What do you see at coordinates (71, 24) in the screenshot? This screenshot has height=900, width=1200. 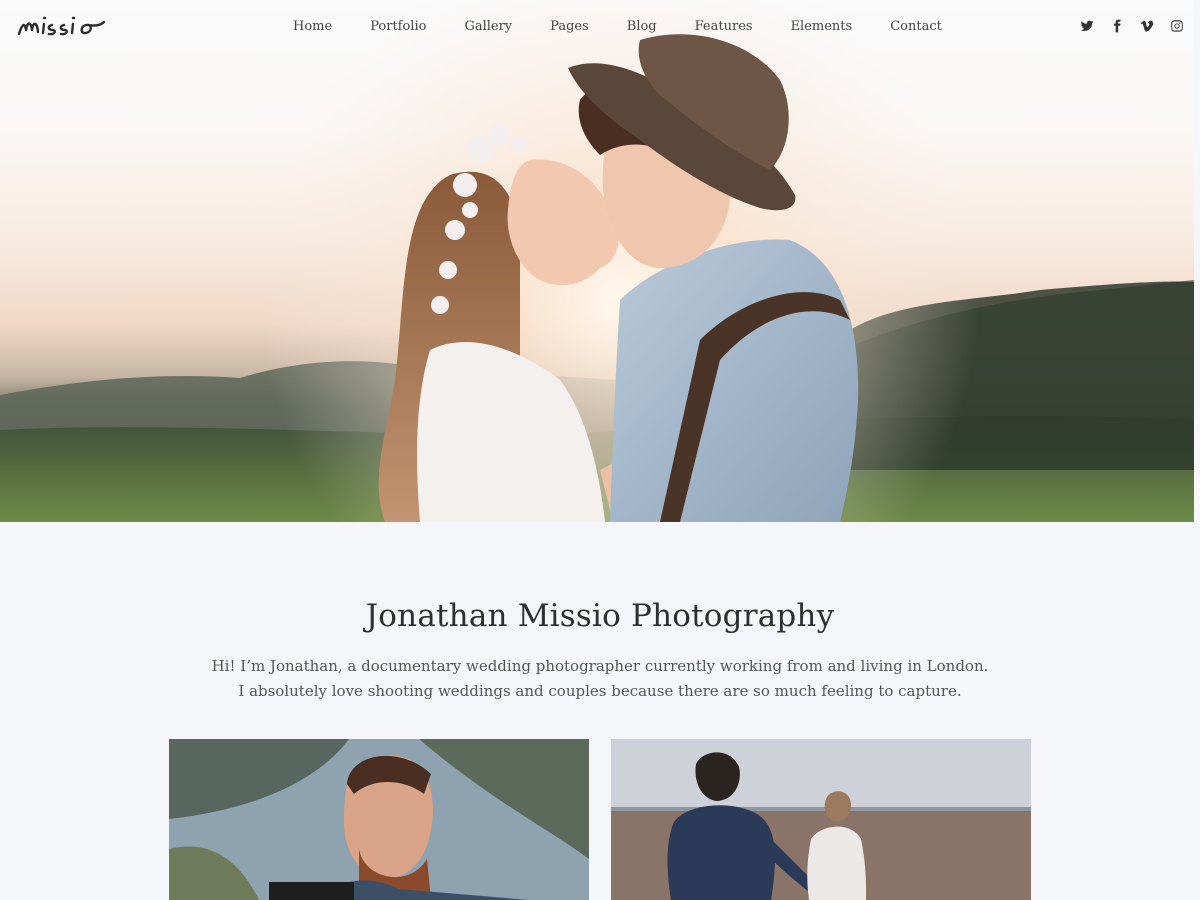 I see `site-logo` at bounding box center [71, 24].